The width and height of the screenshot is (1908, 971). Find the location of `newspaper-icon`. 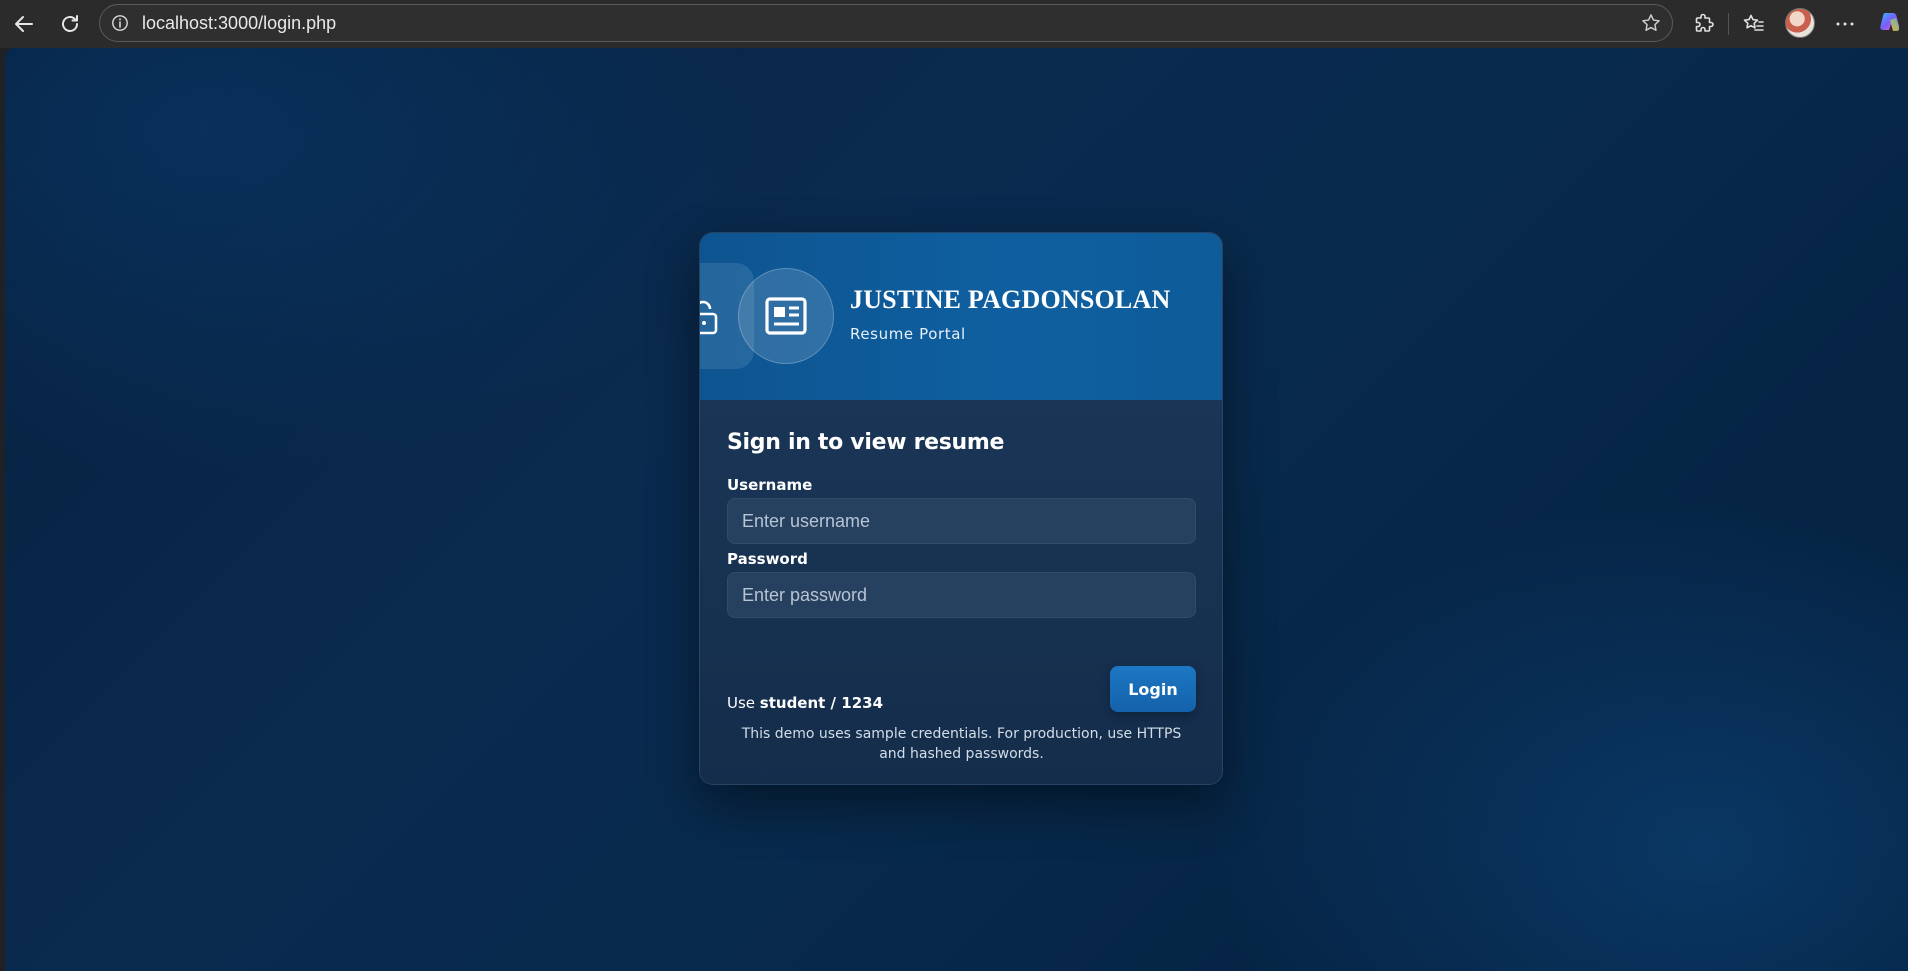

newspaper-icon is located at coordinates (786, 316).